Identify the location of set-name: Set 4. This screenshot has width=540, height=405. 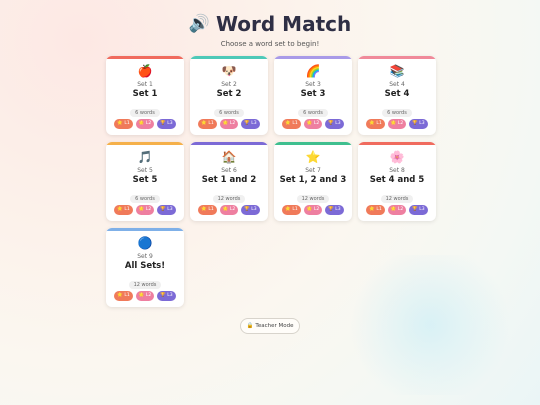
(397, 94).